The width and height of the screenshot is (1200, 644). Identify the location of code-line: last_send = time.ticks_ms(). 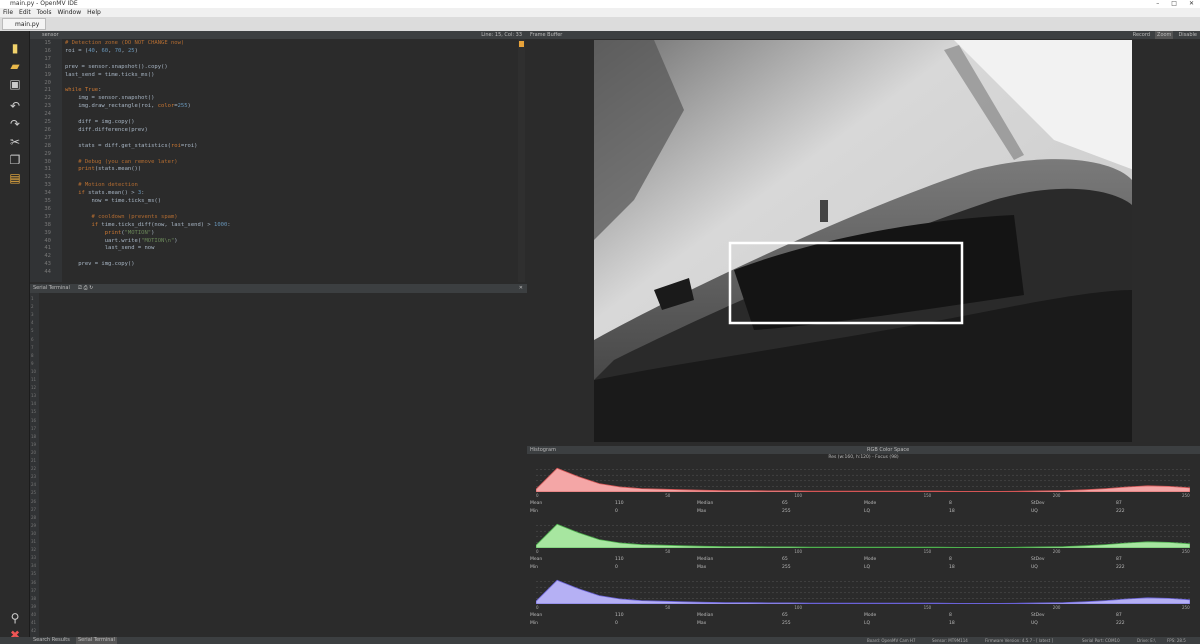
(109, 75).